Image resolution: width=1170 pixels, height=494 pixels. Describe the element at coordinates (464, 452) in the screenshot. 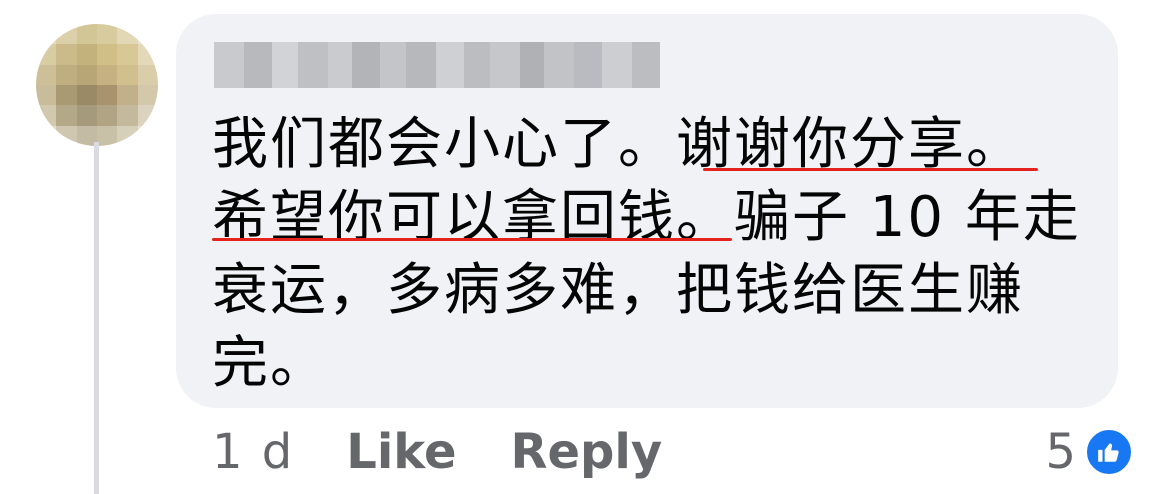

I see `comment-actions: 1 d Like Reply` at that location.